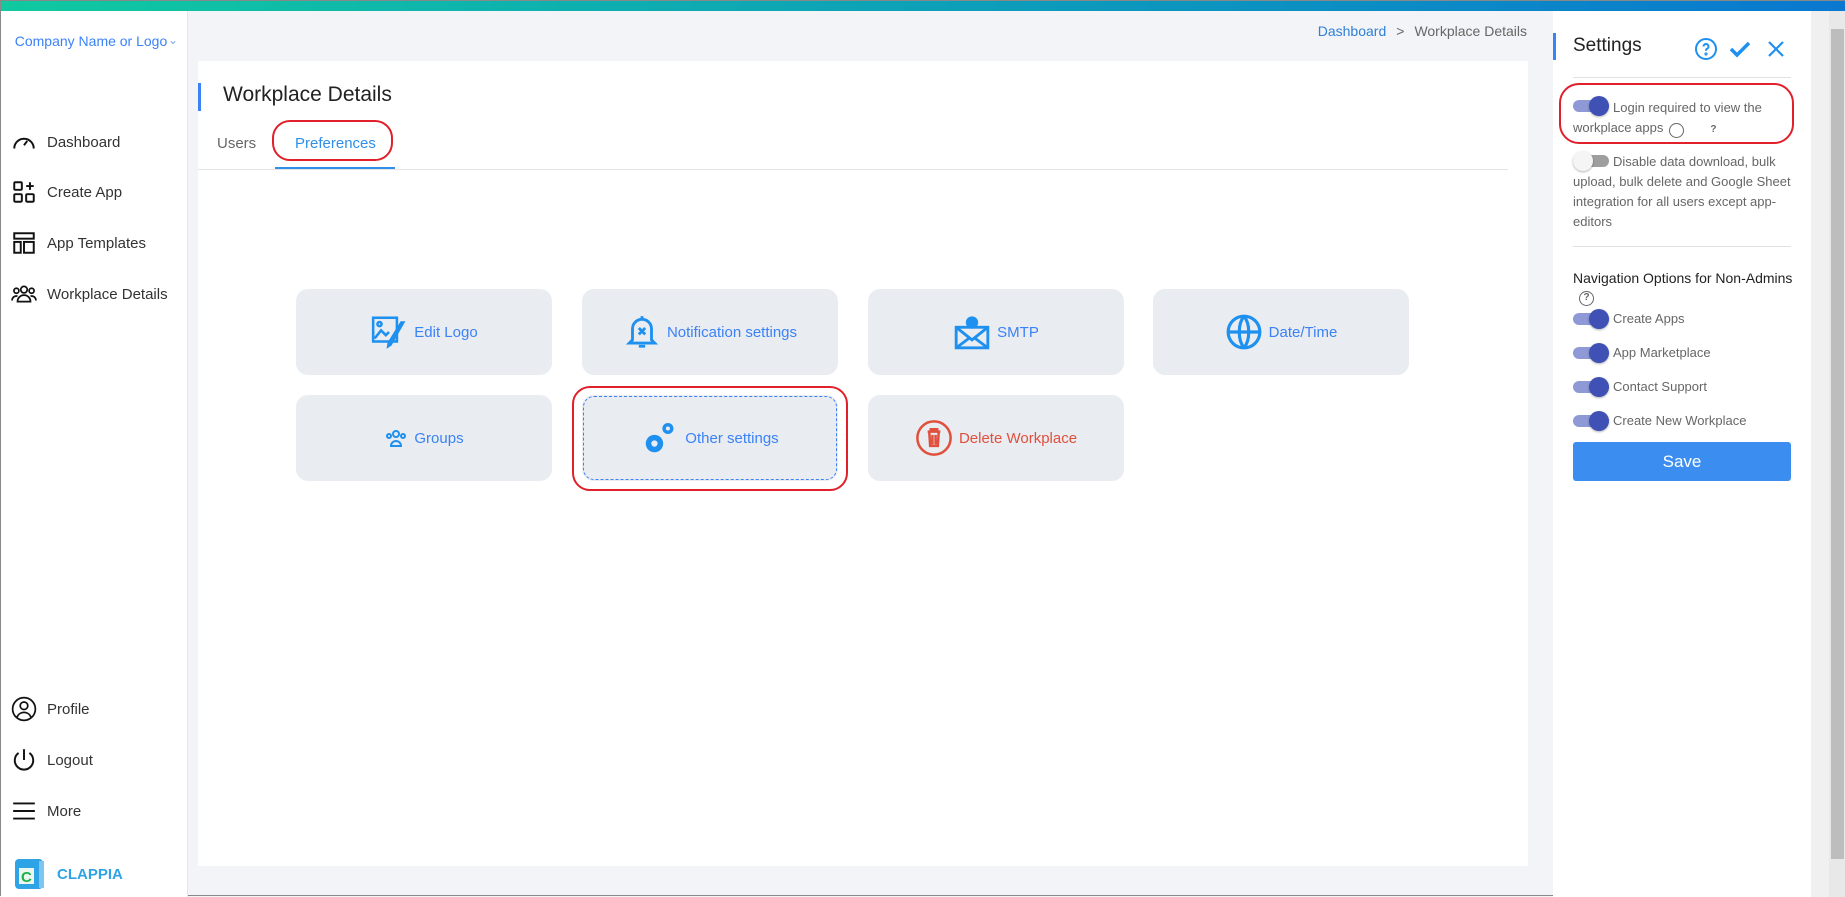 Image resolution: width=1845 pixels, height=897 pixels. Describe the element at coordinates (1591, 421) in the screenshot. I see `create-new-workplace-toggle` at that location.